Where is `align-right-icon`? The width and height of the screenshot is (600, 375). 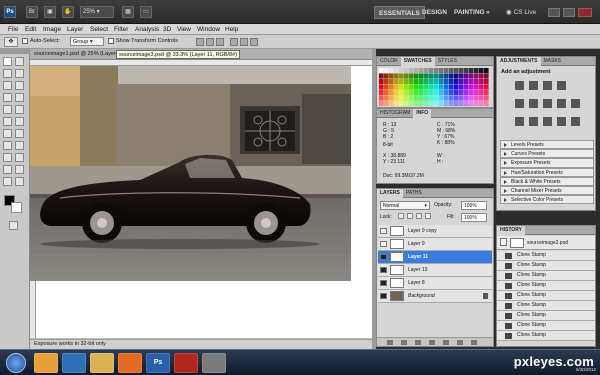
align-right-icon is located at coordinates (254, 42).